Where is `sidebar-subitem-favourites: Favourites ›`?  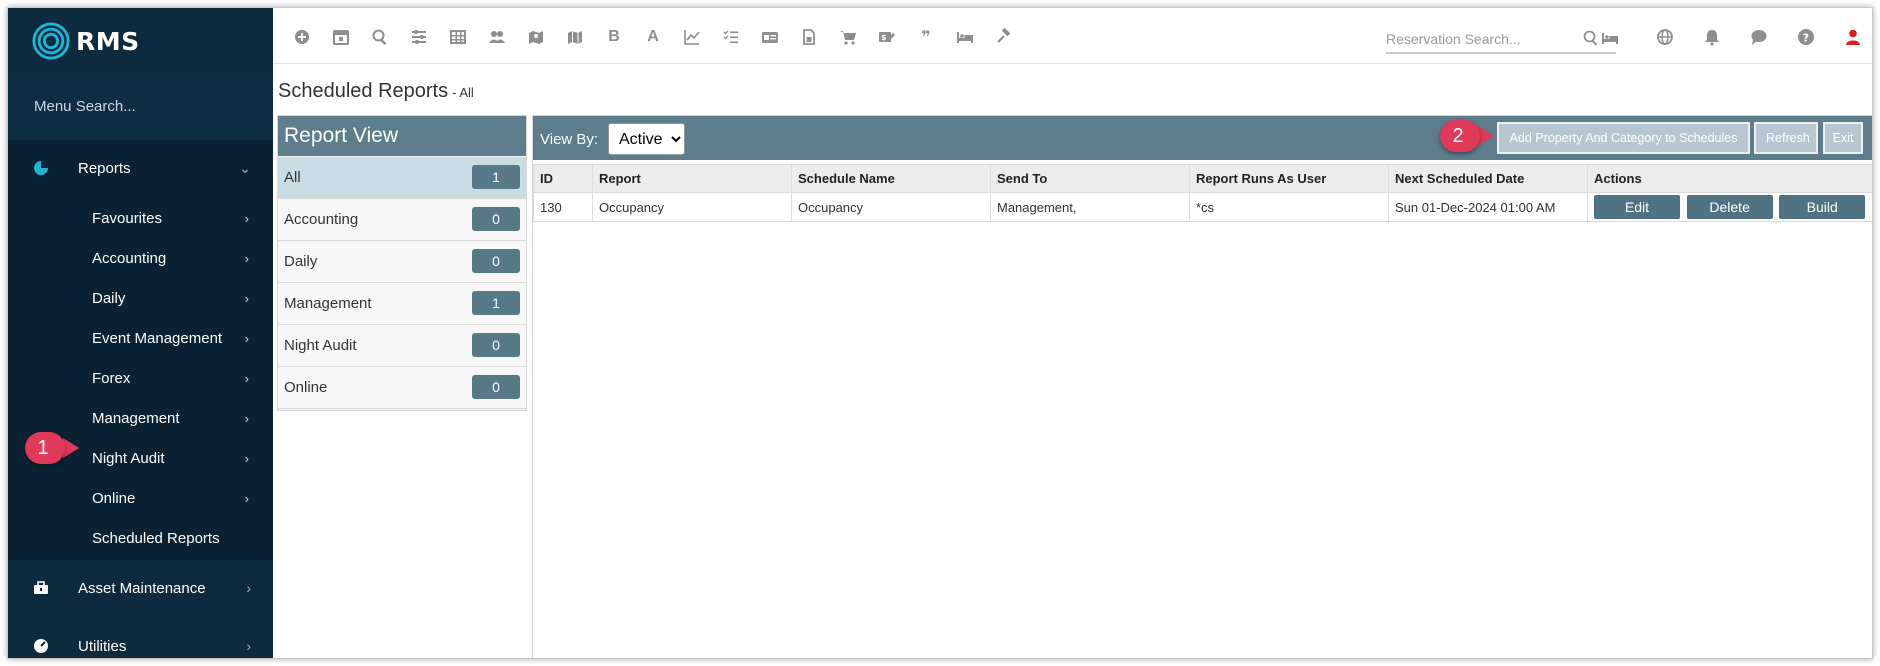 sidebar-subitem-favourites: Favourites › is located at coordinates (140, 218).